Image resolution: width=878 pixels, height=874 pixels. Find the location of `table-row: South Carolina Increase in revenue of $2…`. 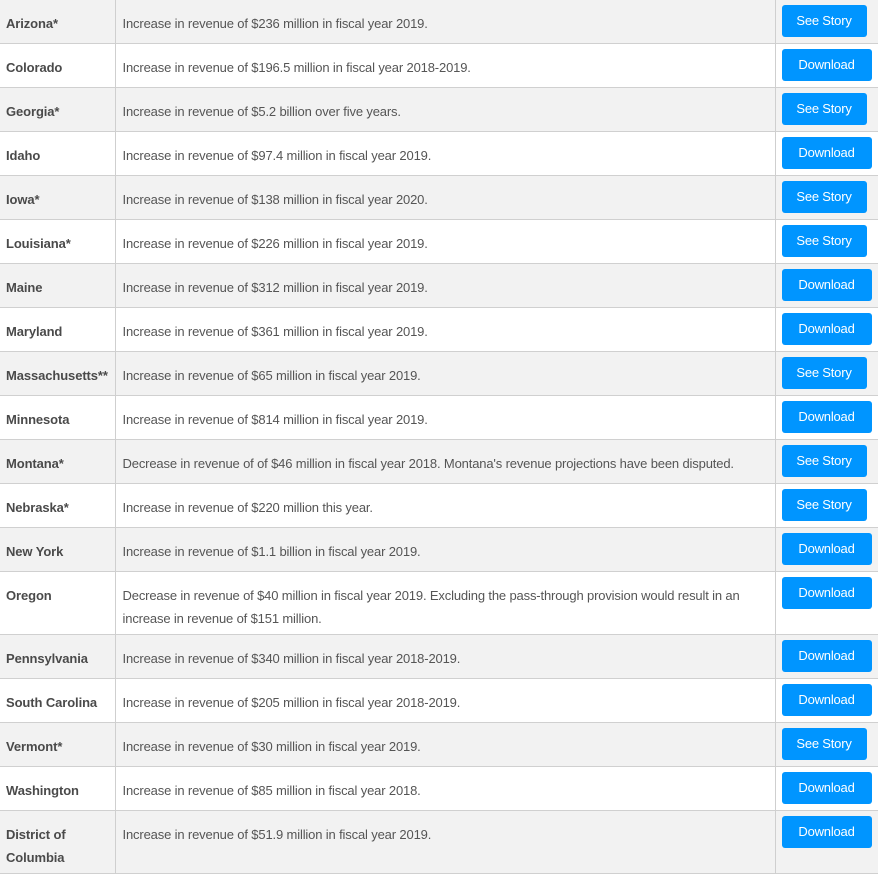

table-row: South Carolina Increase in revenue of $2… is located at coordinates (439, 700).